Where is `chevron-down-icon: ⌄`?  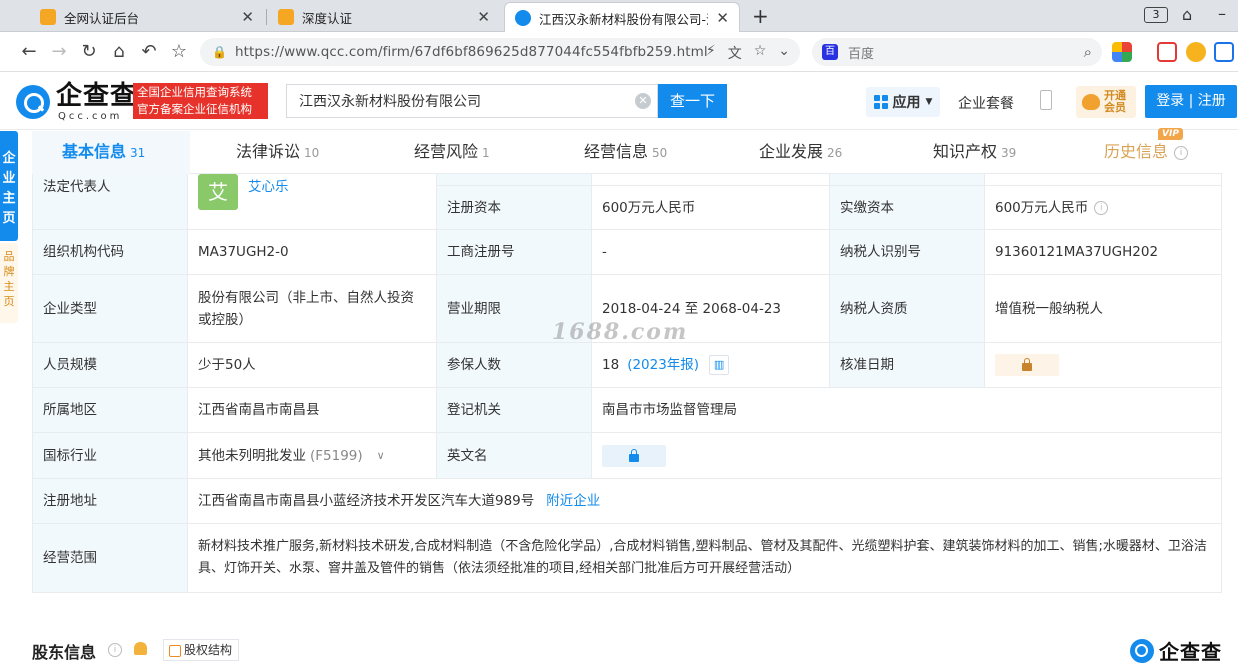 chevron-down-icon: ⌄ is located at coordinates (784, 53).